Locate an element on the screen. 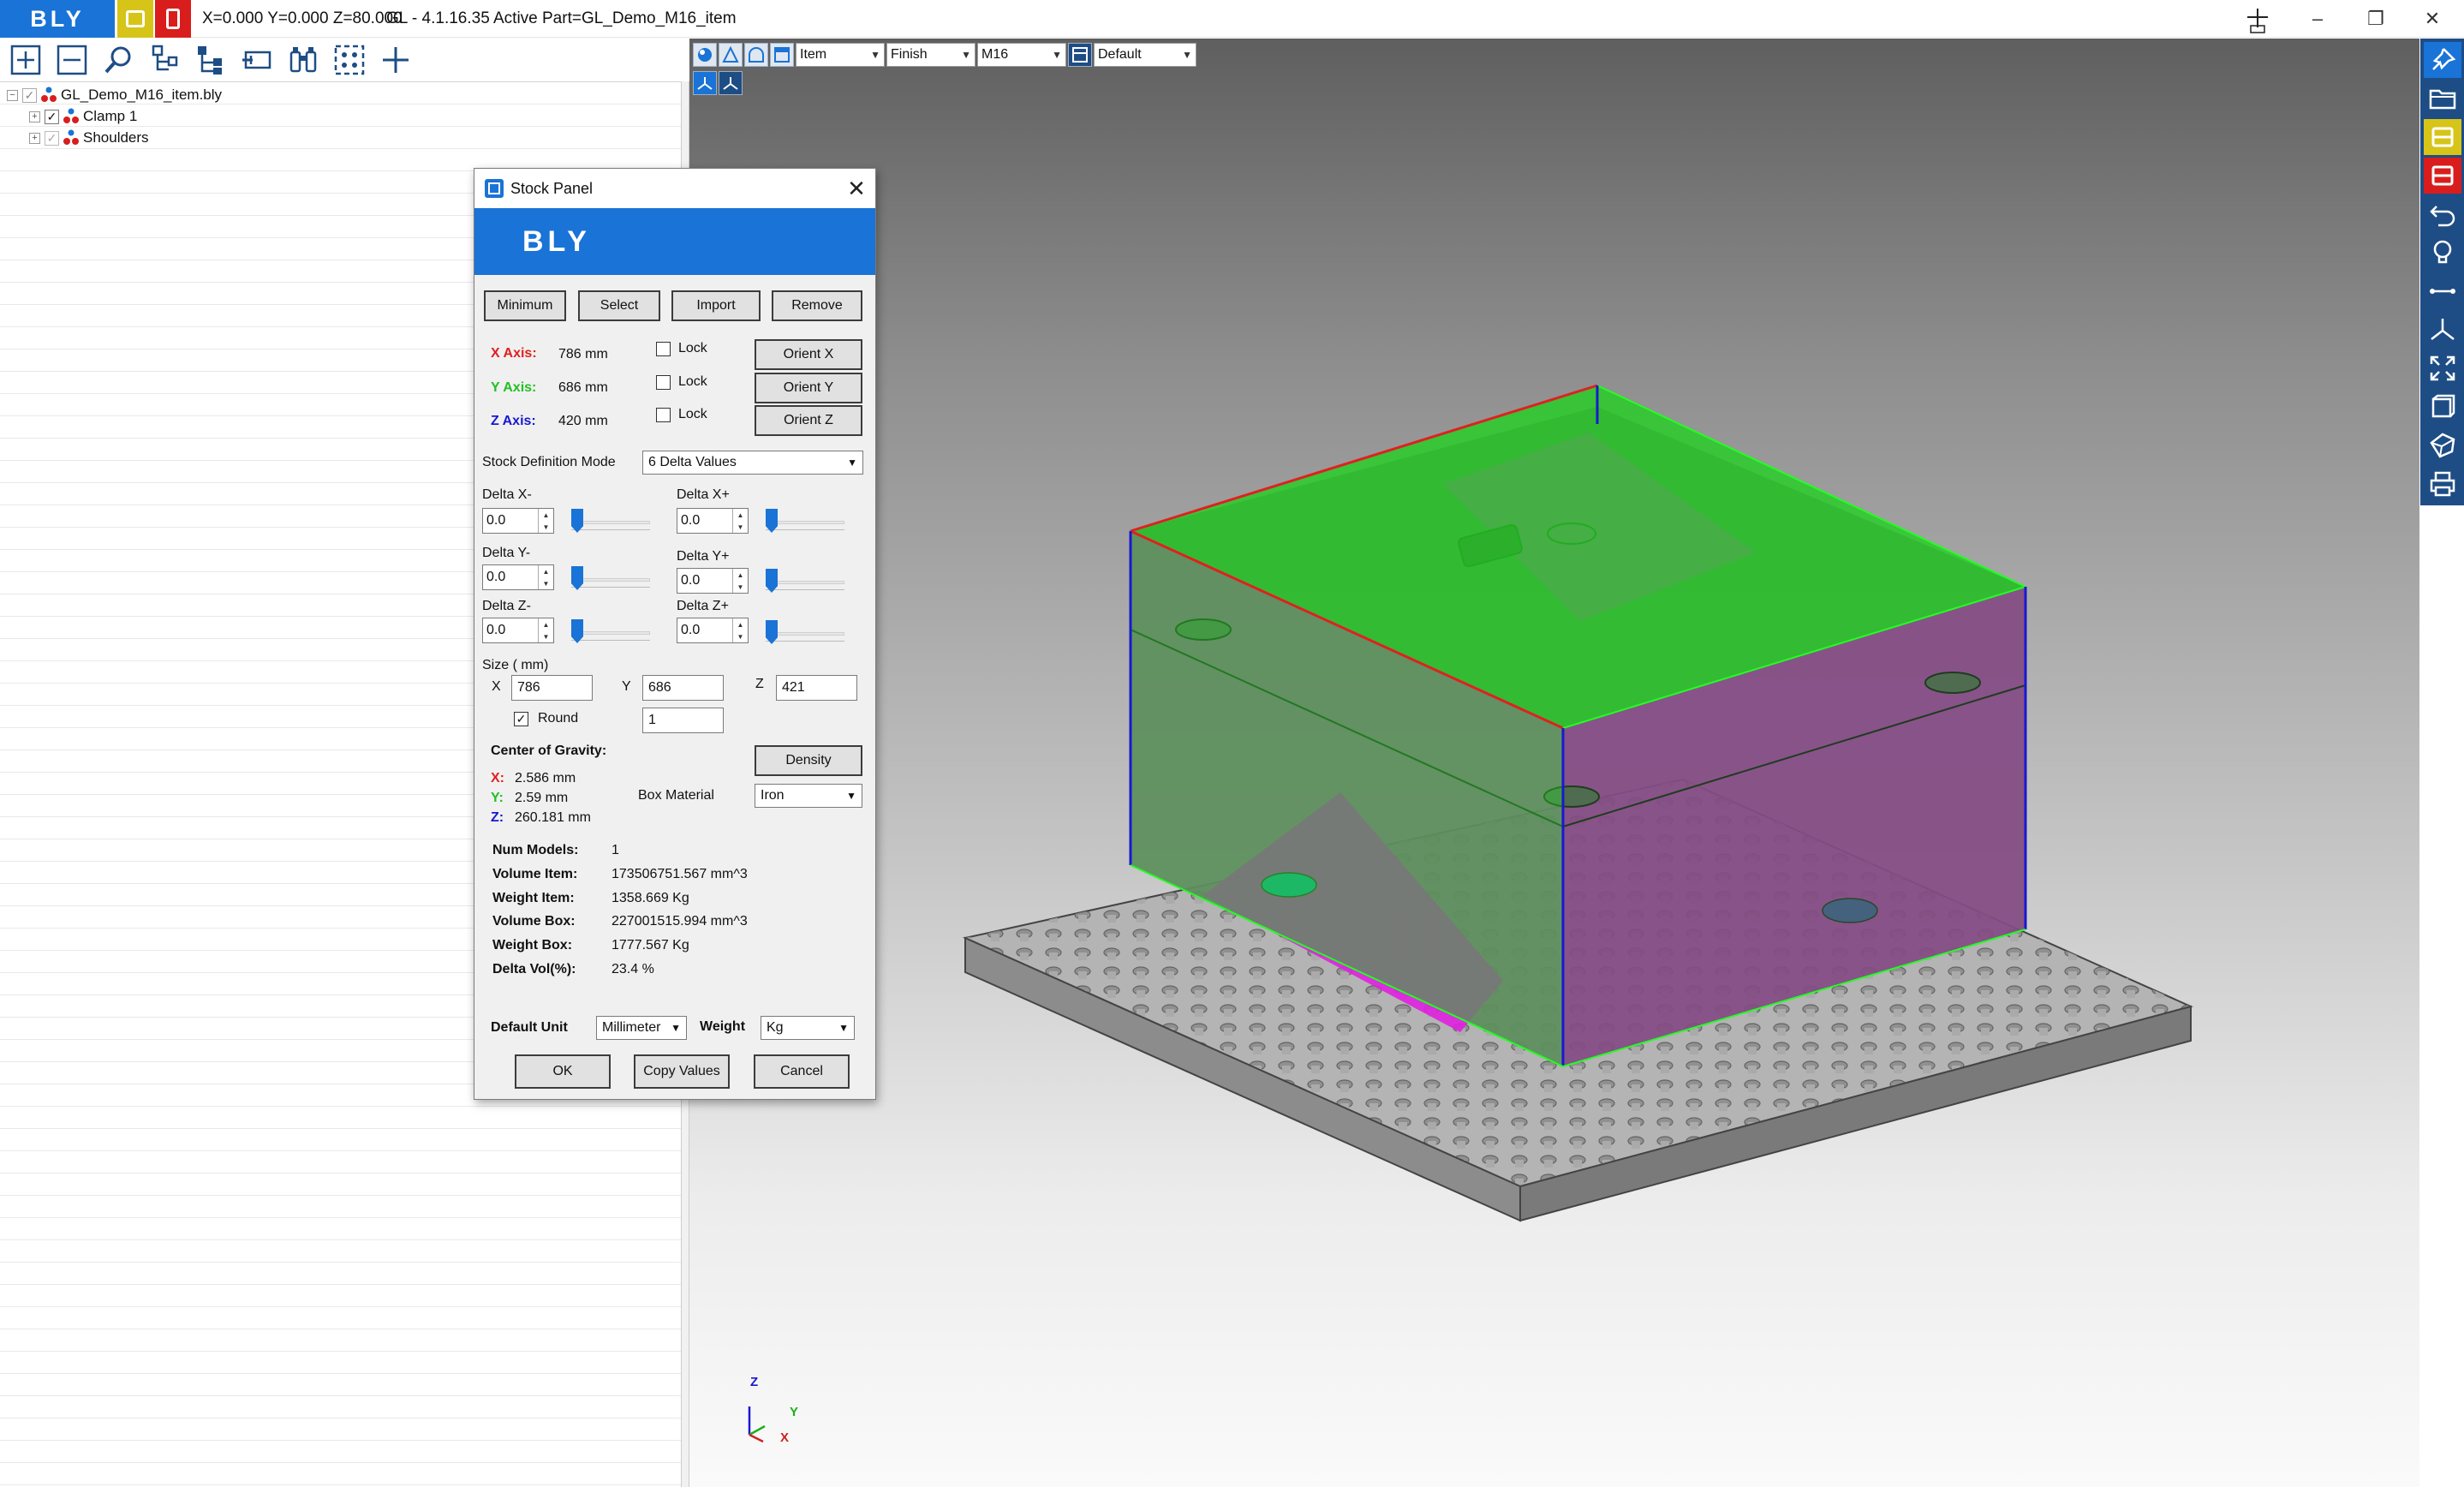  shoulders-checkbox: ✓ is located at coordinates (52, 138).